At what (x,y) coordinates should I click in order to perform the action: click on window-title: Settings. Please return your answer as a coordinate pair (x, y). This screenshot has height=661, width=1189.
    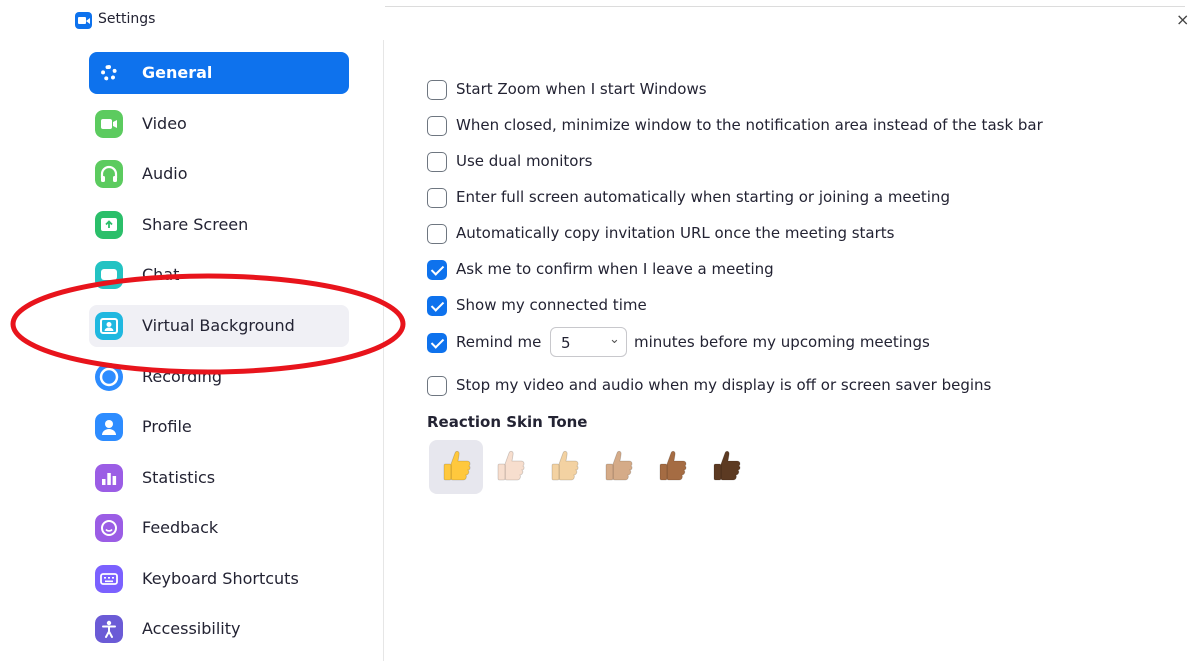
    Looking at the image, I should click on (127, 19).